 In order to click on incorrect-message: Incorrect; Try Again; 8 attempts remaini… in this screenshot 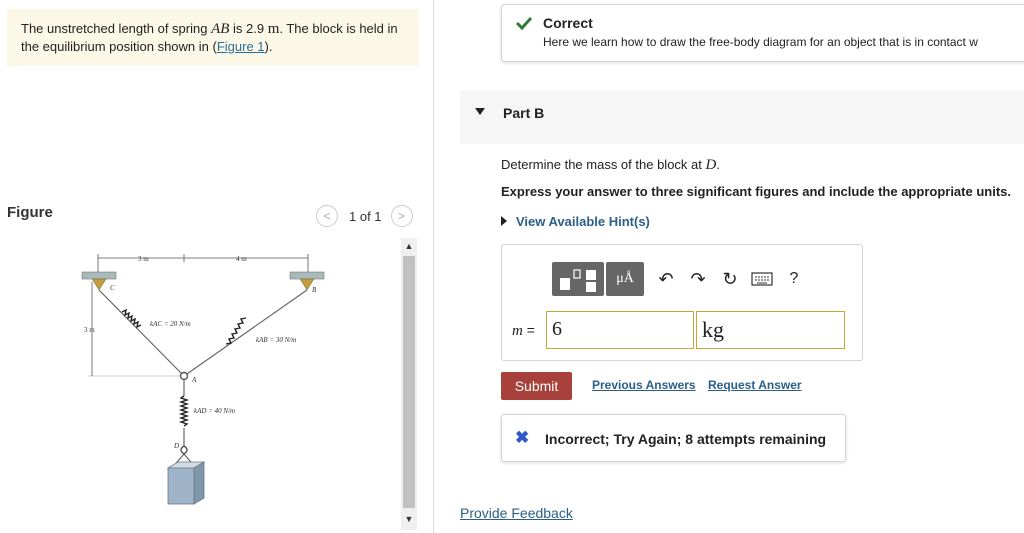, I will do `click(686, 439)`.